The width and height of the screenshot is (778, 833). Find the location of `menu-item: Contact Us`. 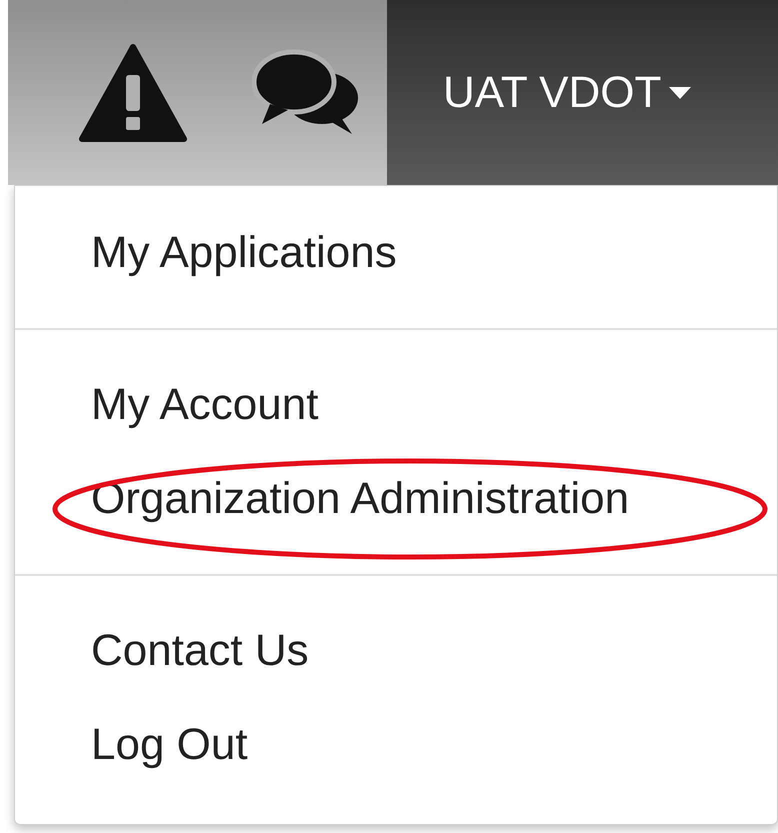

menu-item: Contact Us is located at coordinates (396, 651).